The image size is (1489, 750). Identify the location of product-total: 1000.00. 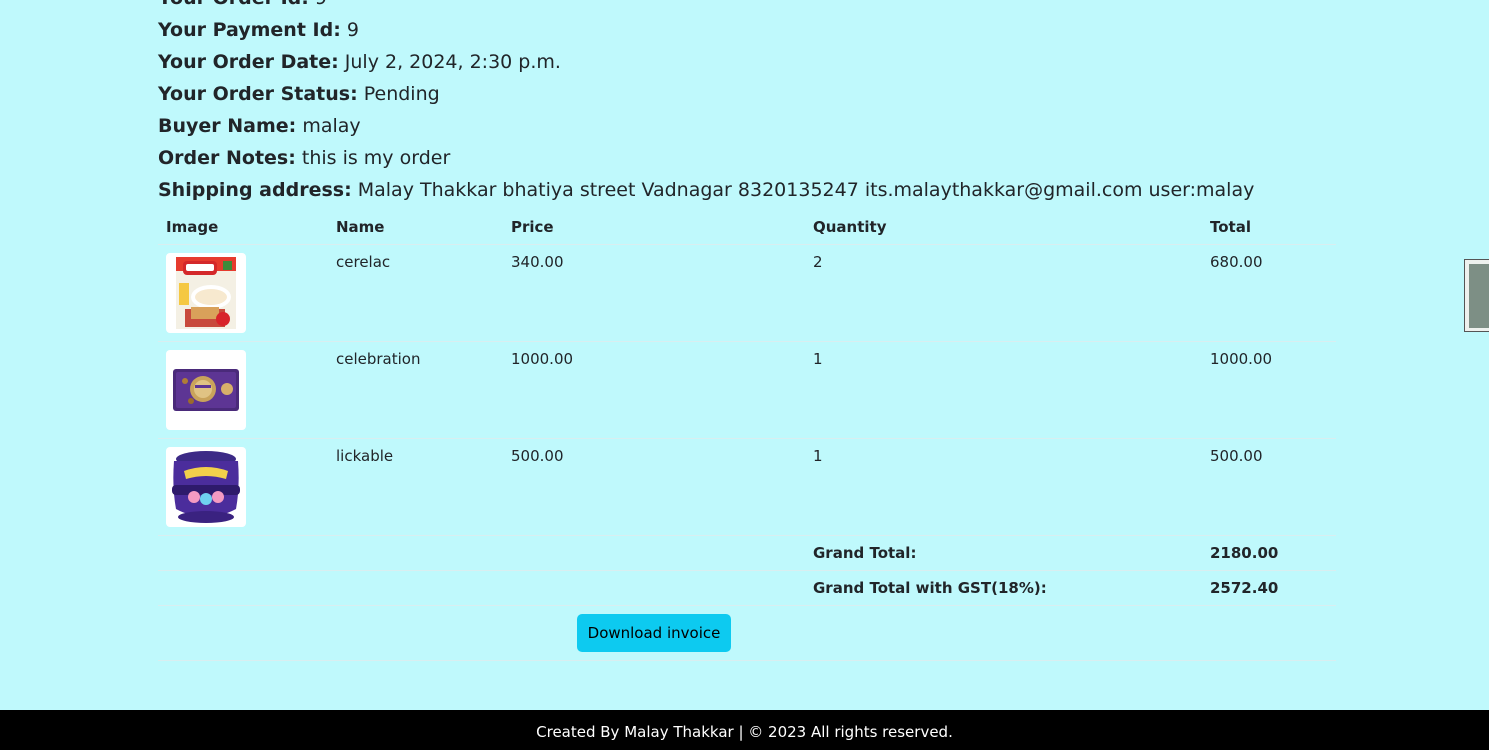
(1269, 390).